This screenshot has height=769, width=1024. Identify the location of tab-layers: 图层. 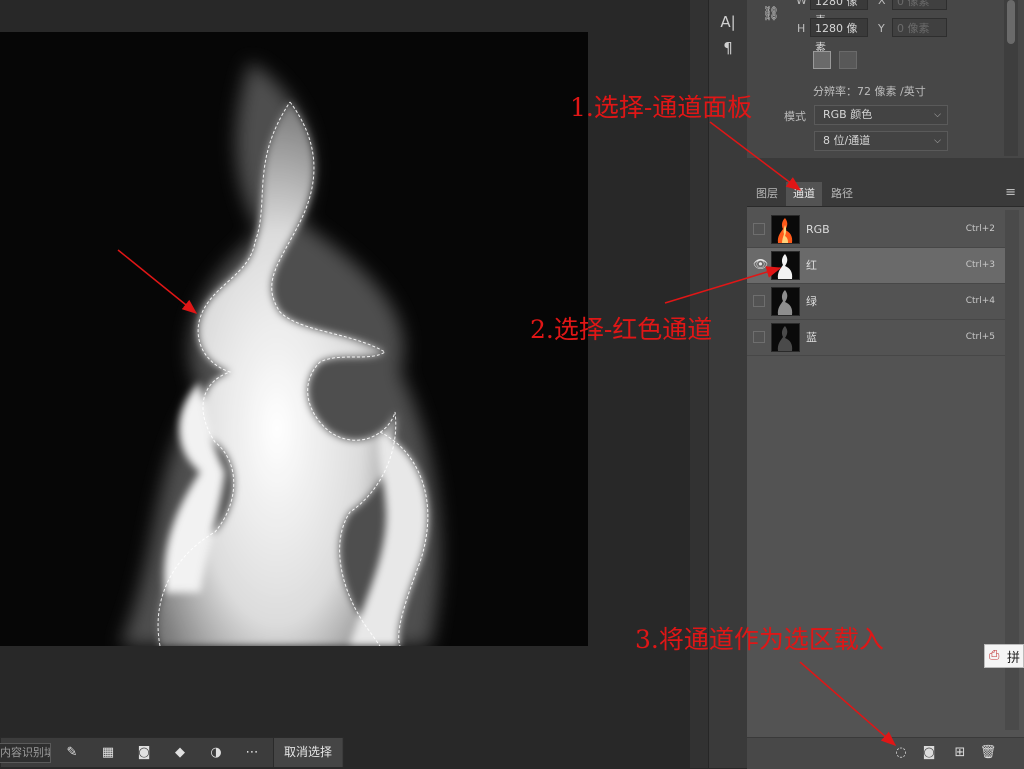
(767, 194).